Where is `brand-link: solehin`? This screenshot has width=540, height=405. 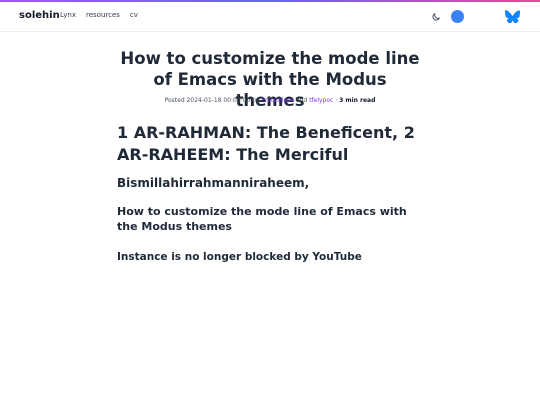 brand-link: solehin is located at coordinates (39, 15).